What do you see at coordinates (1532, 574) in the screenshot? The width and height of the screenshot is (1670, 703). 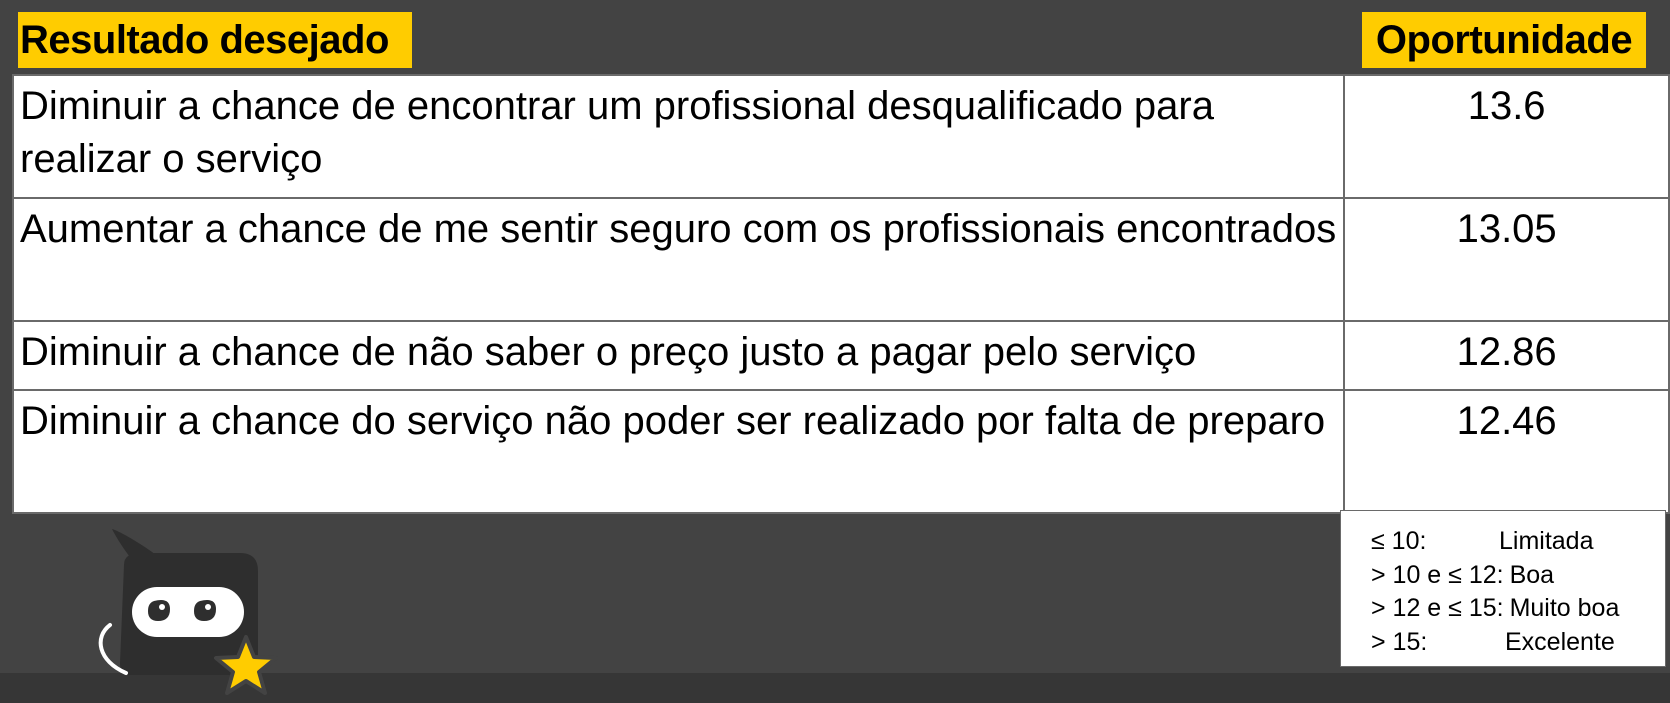 I see `legend-label: Boa` at bounding box center [1532, 574].